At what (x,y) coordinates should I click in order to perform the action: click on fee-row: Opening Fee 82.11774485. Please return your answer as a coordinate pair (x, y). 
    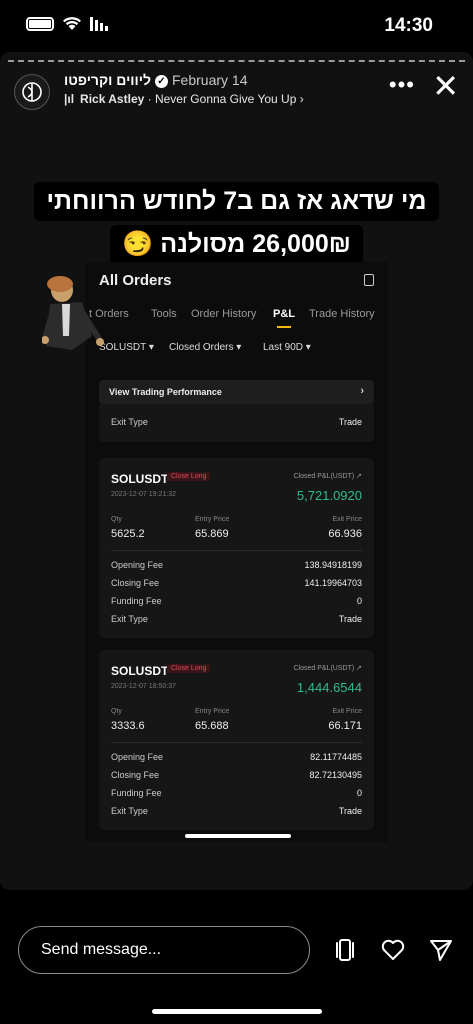
    Looking at the image, I should click on (236, 757).